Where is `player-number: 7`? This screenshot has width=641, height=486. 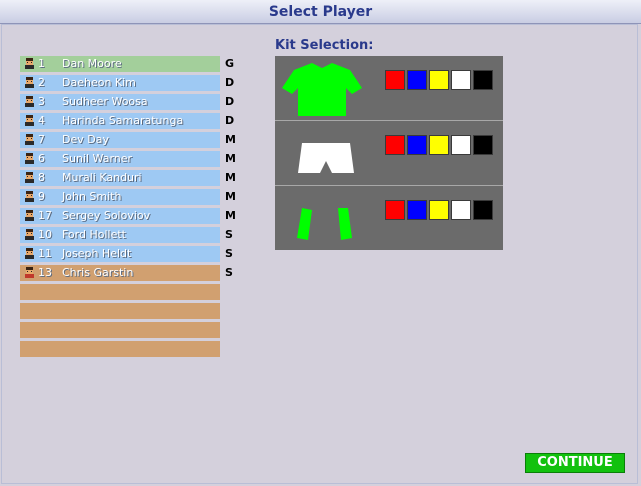 player-number: 7 is located at coordinates (41, 139).